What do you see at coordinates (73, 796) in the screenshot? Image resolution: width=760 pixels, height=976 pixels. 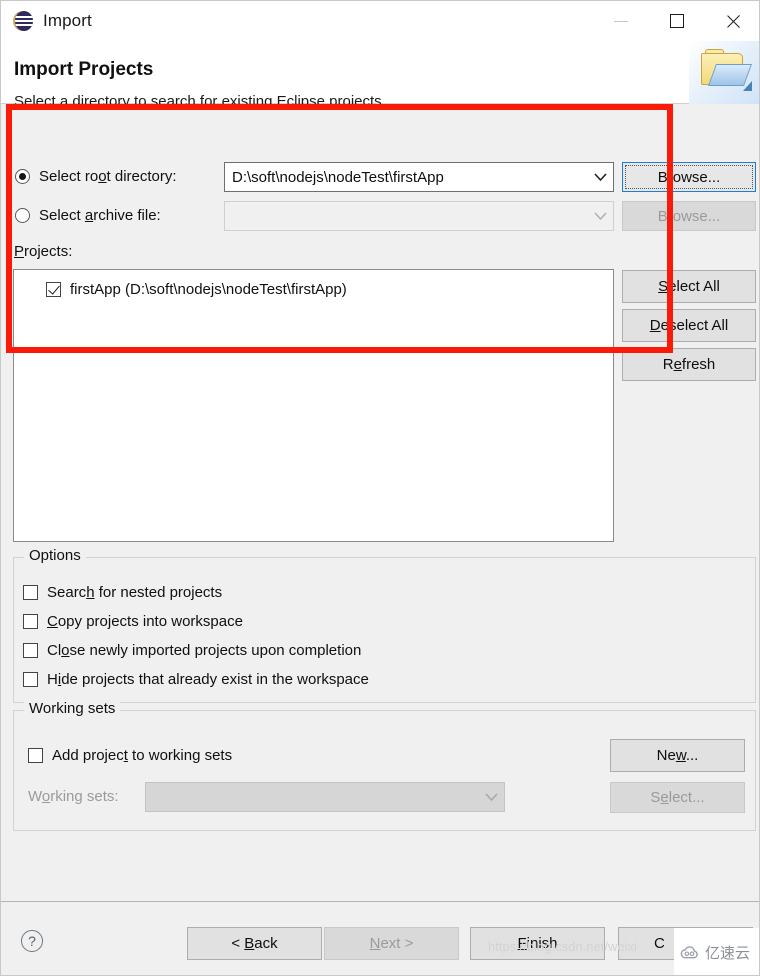 I see `working-sets-combo-label: Working sets:` at bounding box center [73, 796].